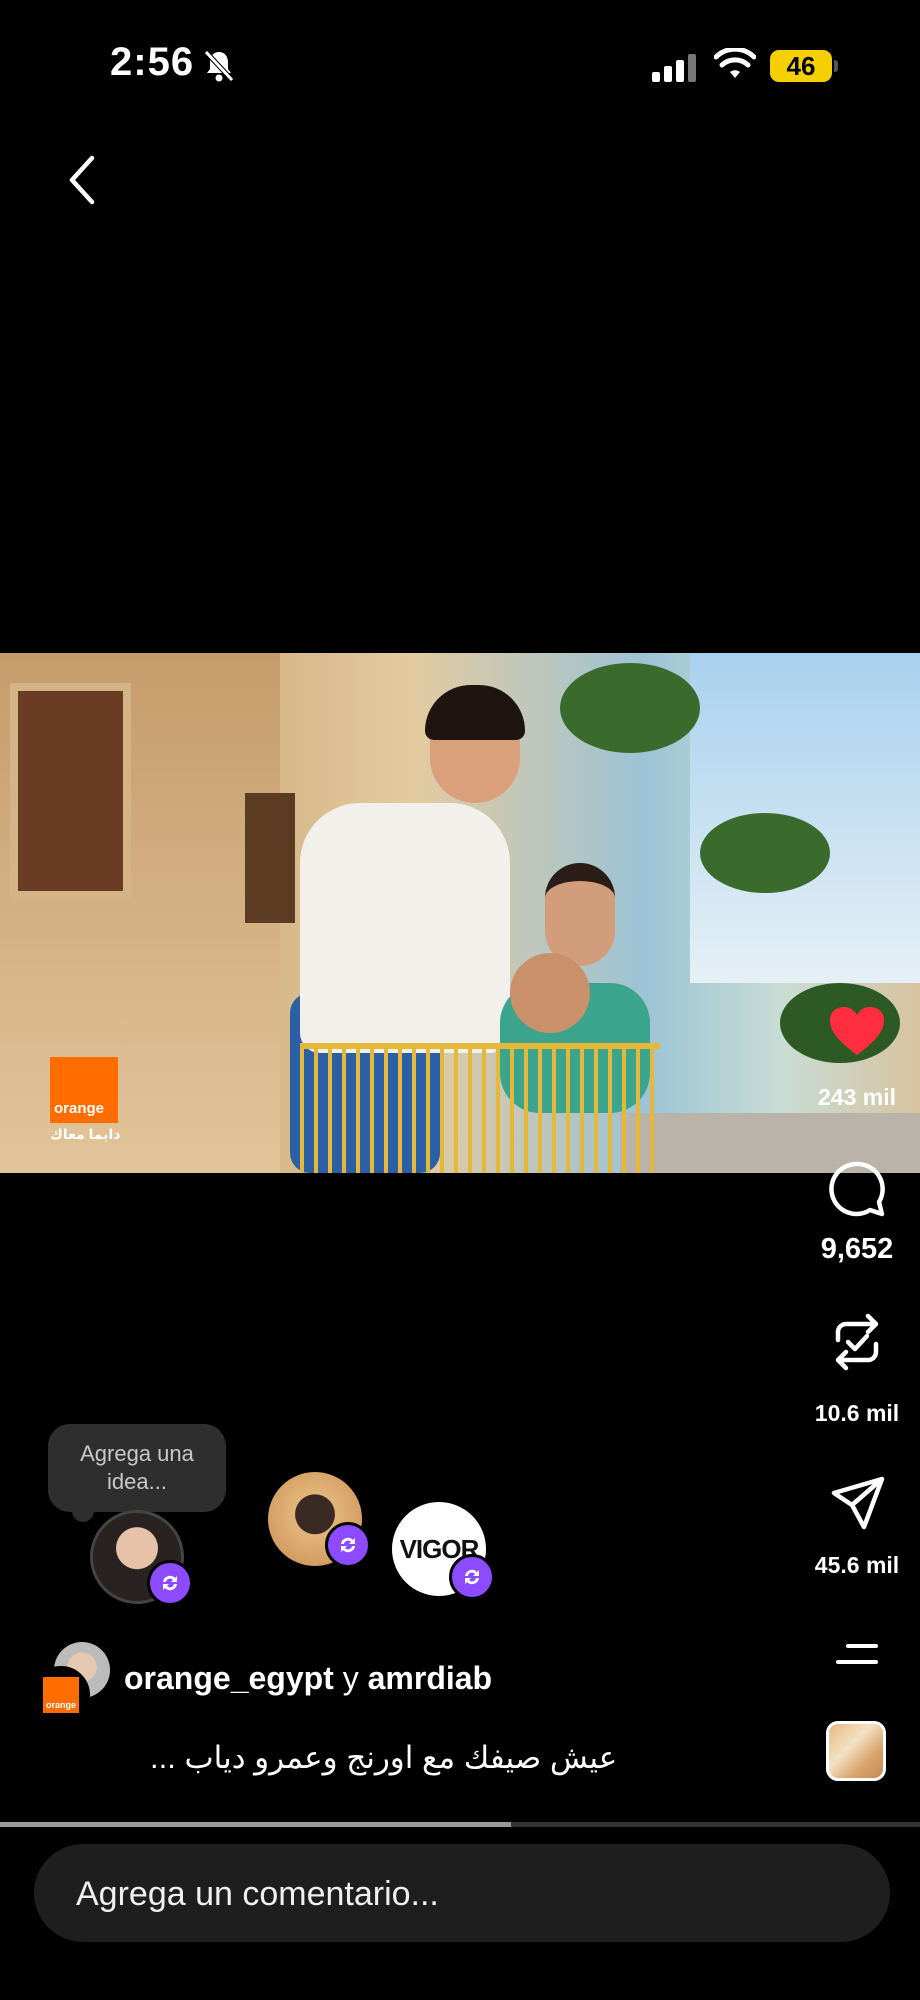 The width and height of the screenshot is (920, 2000). Describe the element at coordinates (857, 1342) in the screenshot. I see `repost-icon` at that location.